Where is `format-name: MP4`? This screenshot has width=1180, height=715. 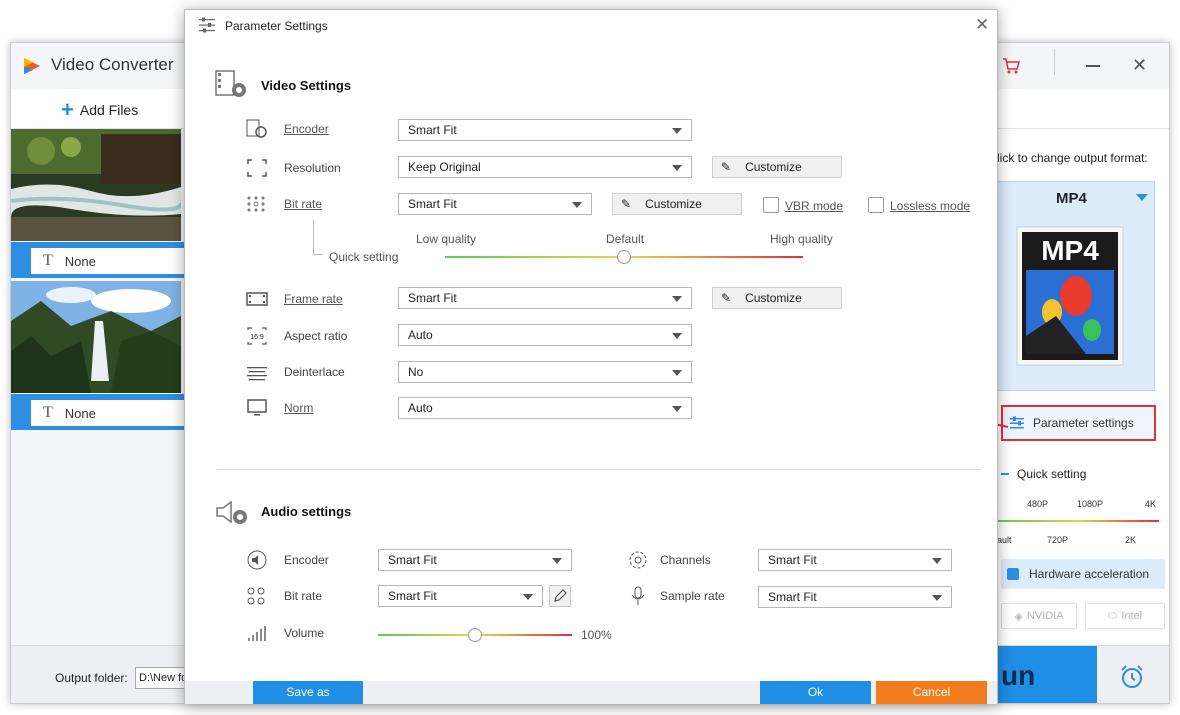
format-name: MP4 is located at coordinates (1071, 198).